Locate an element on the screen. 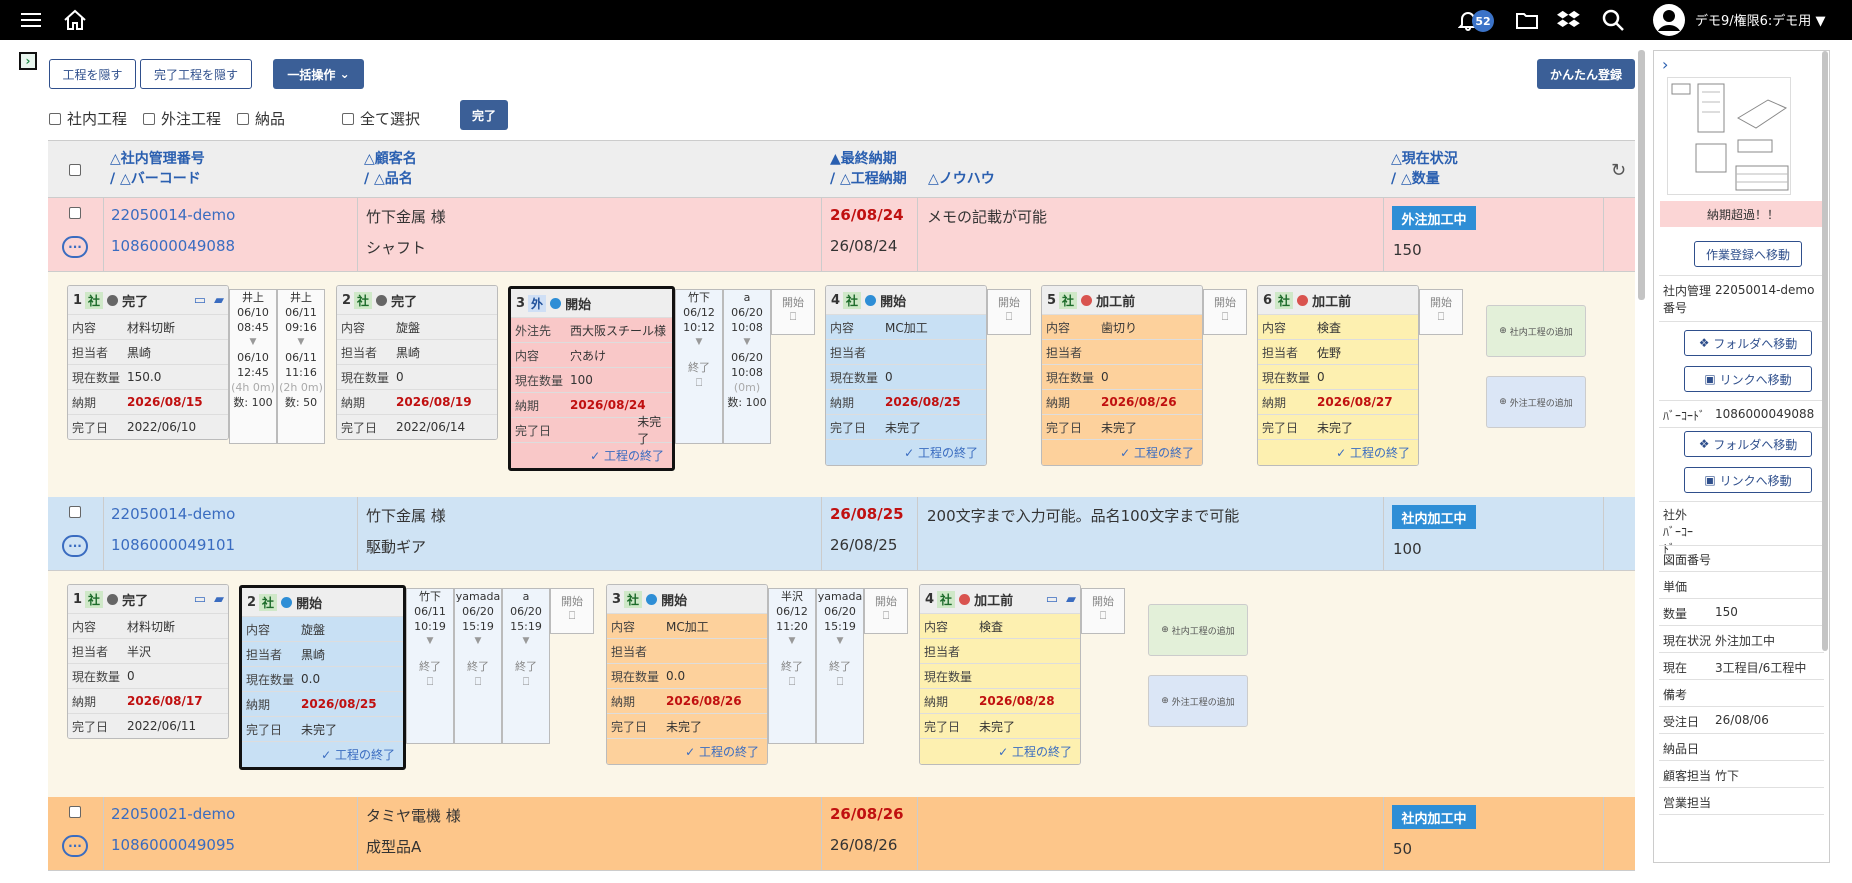  main-scrollbar is located at coordinates (1641, 175).